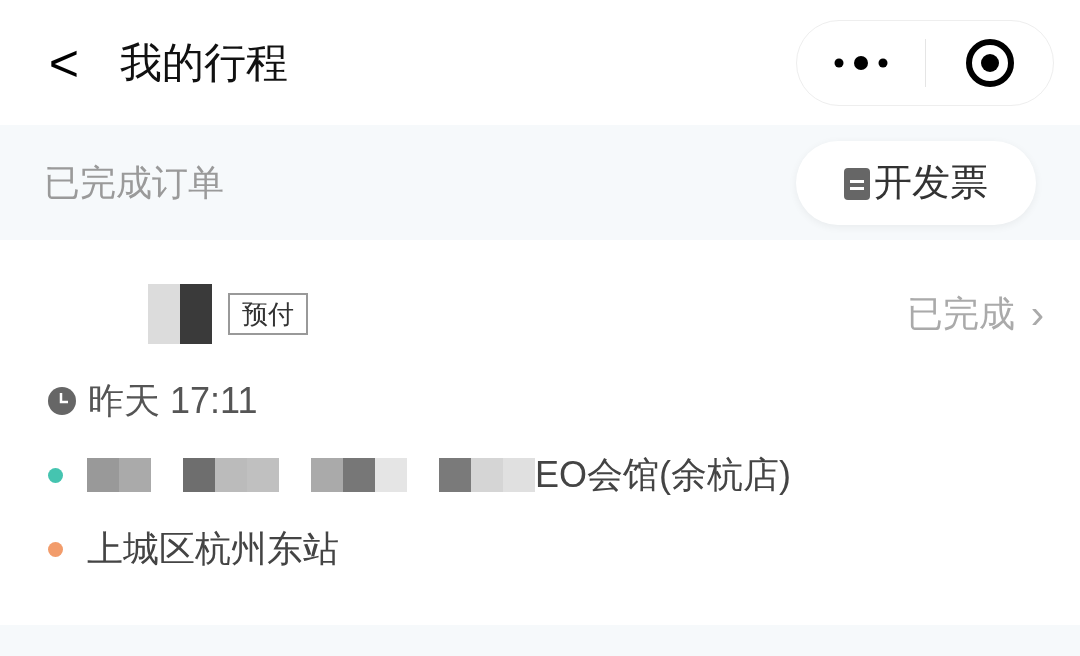 This screenshot has width=1080, height=656. Describe the element at coordinates (134, 182) in the screenshot. I see `section-title: 已完成订单` at that location.